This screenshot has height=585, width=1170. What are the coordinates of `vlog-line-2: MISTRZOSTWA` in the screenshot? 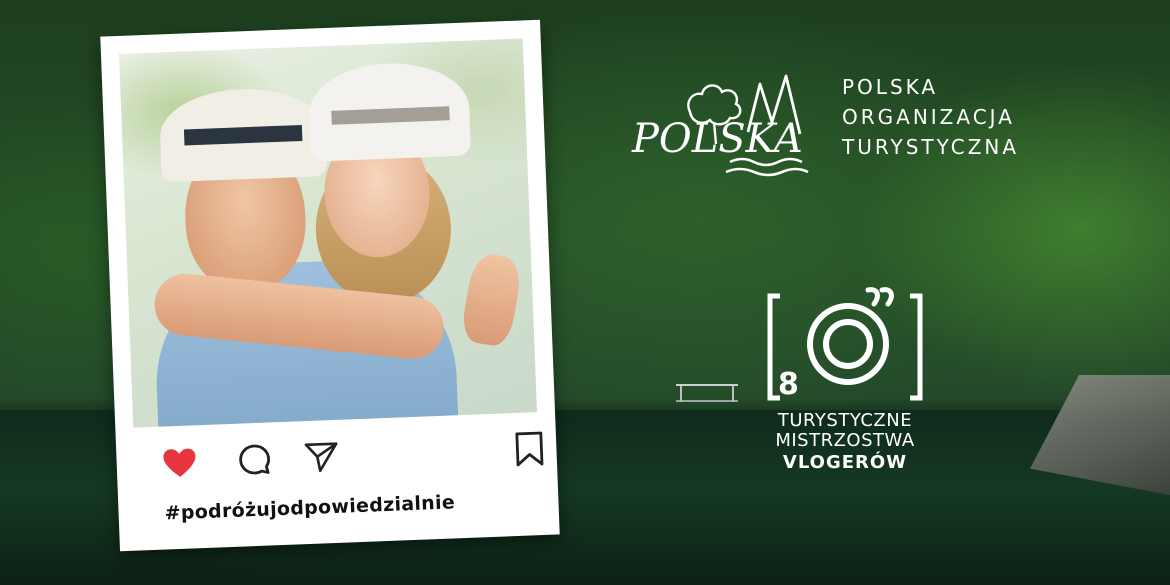 It's located at (845, 440).